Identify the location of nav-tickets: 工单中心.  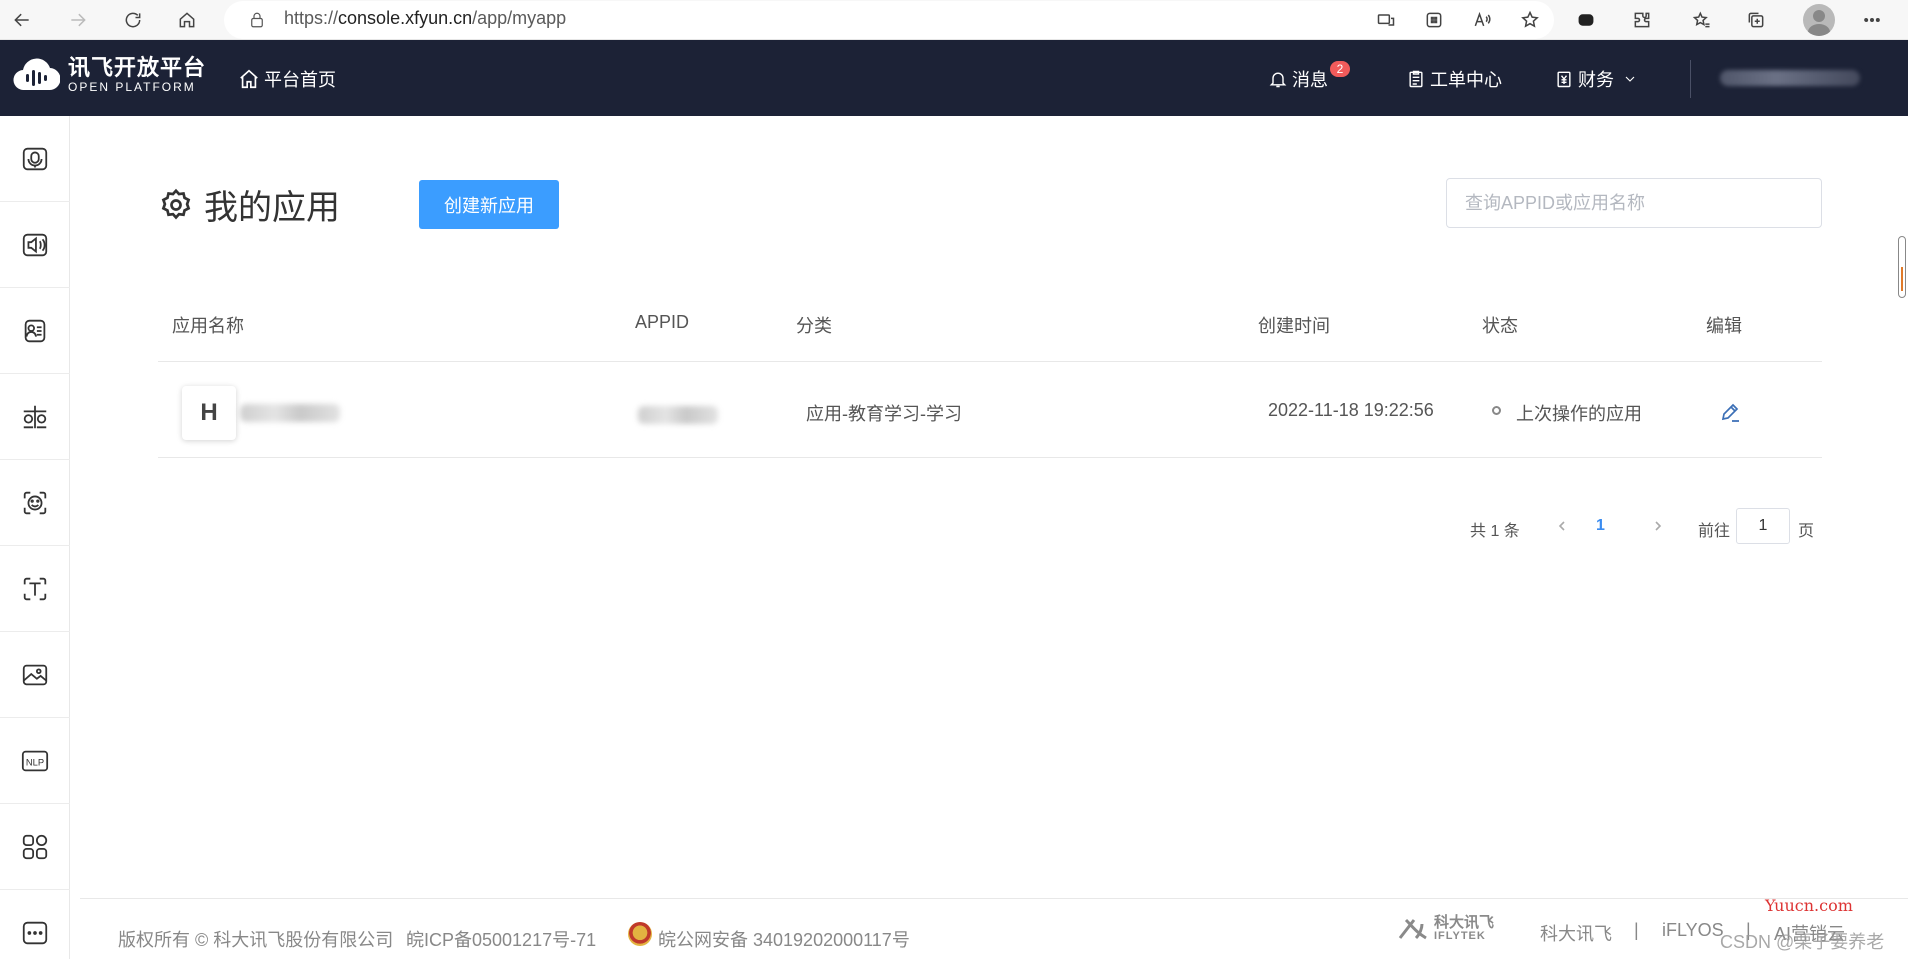
(1454, 79).